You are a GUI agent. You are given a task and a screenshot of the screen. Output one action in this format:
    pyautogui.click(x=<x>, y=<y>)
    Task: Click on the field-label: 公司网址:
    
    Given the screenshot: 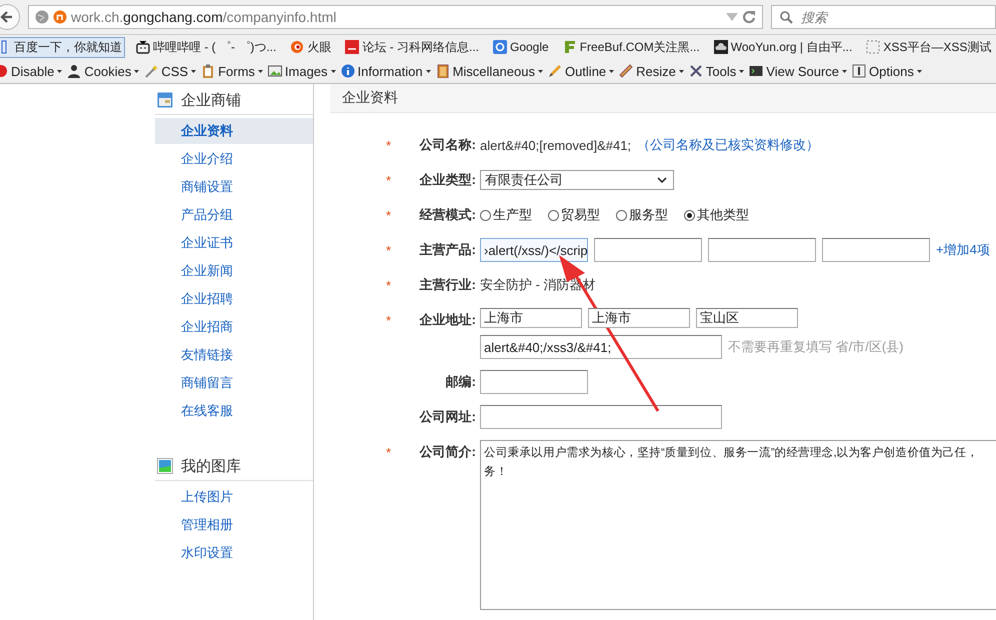 What is the action you would take?
    pyautogui.click(x=448, y=417)
    